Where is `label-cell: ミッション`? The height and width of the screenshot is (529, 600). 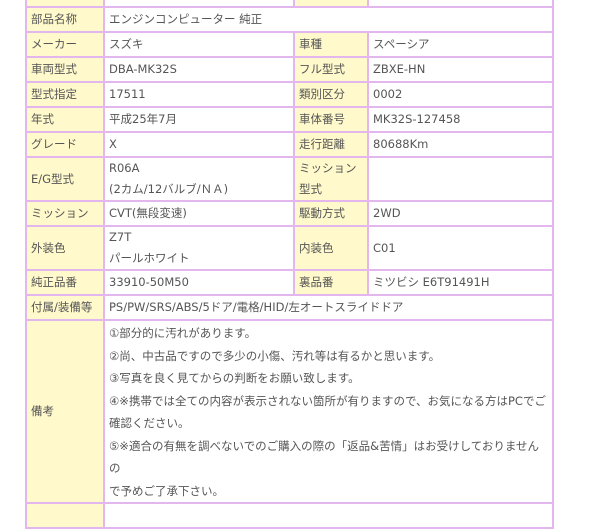
label-cell: ミッション is located at coordinates (65, 213).